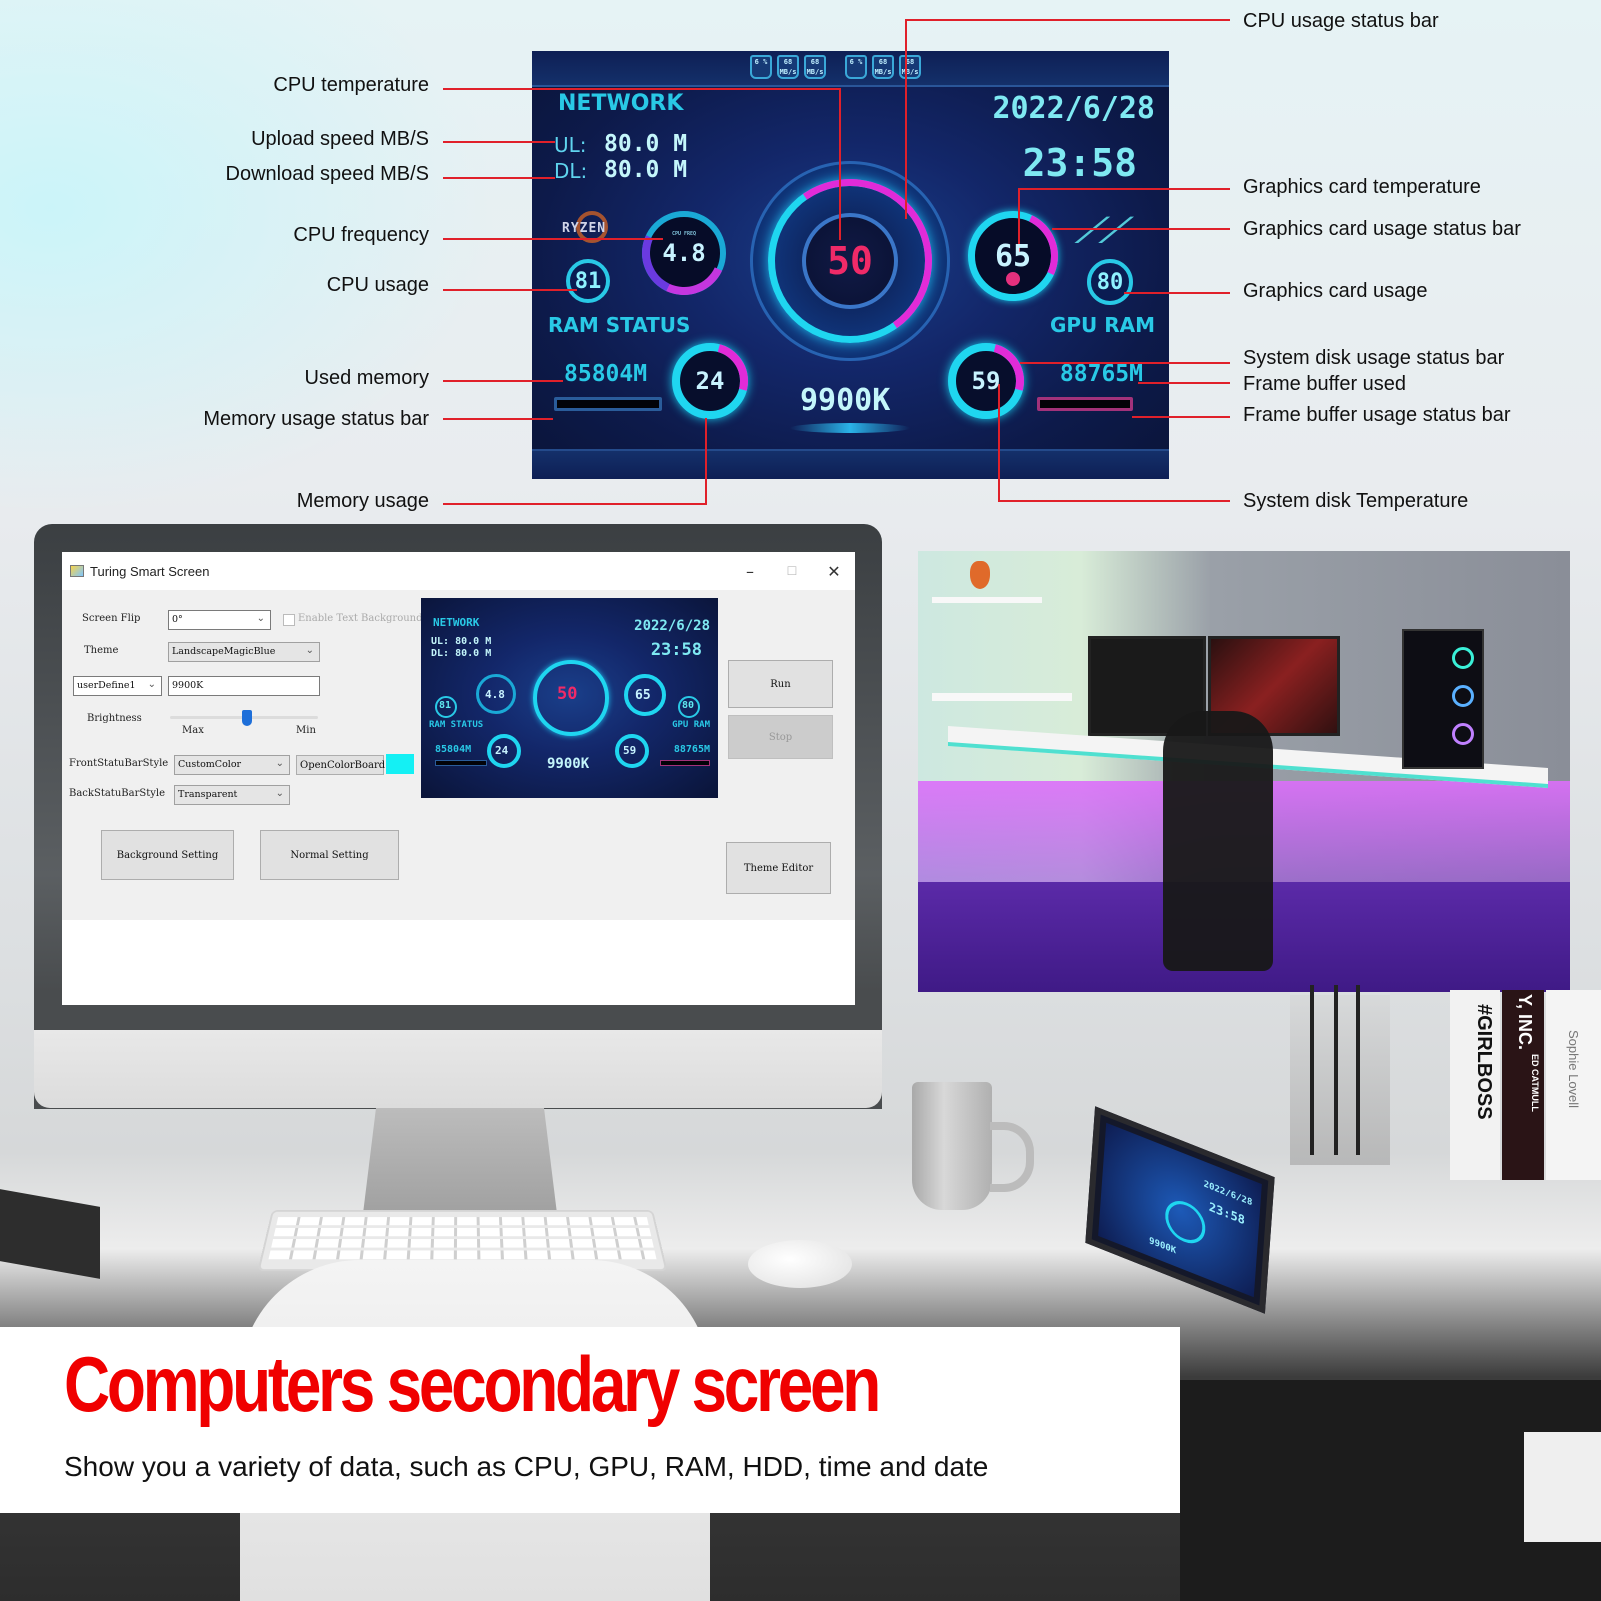 Image resolution: width=1601 pixels, height=1601 pixels. I want to click on preview-disk-temperature: 59, so click(630, 750).